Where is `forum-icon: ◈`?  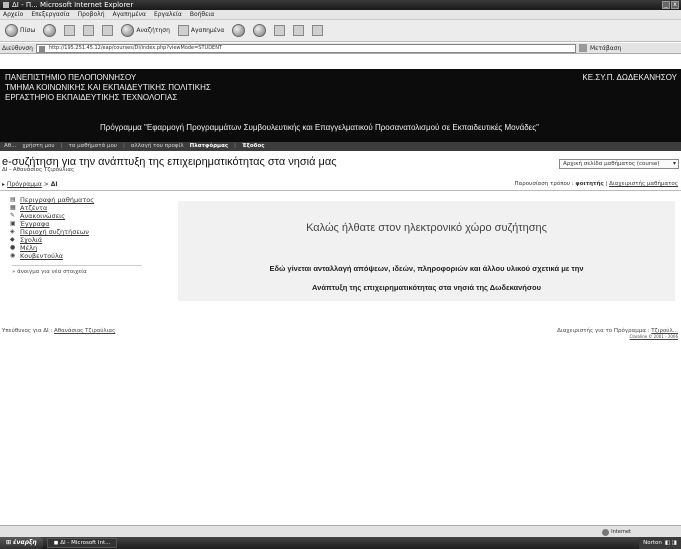
forum-icon: ◈ is located at coordinates (12, 231).